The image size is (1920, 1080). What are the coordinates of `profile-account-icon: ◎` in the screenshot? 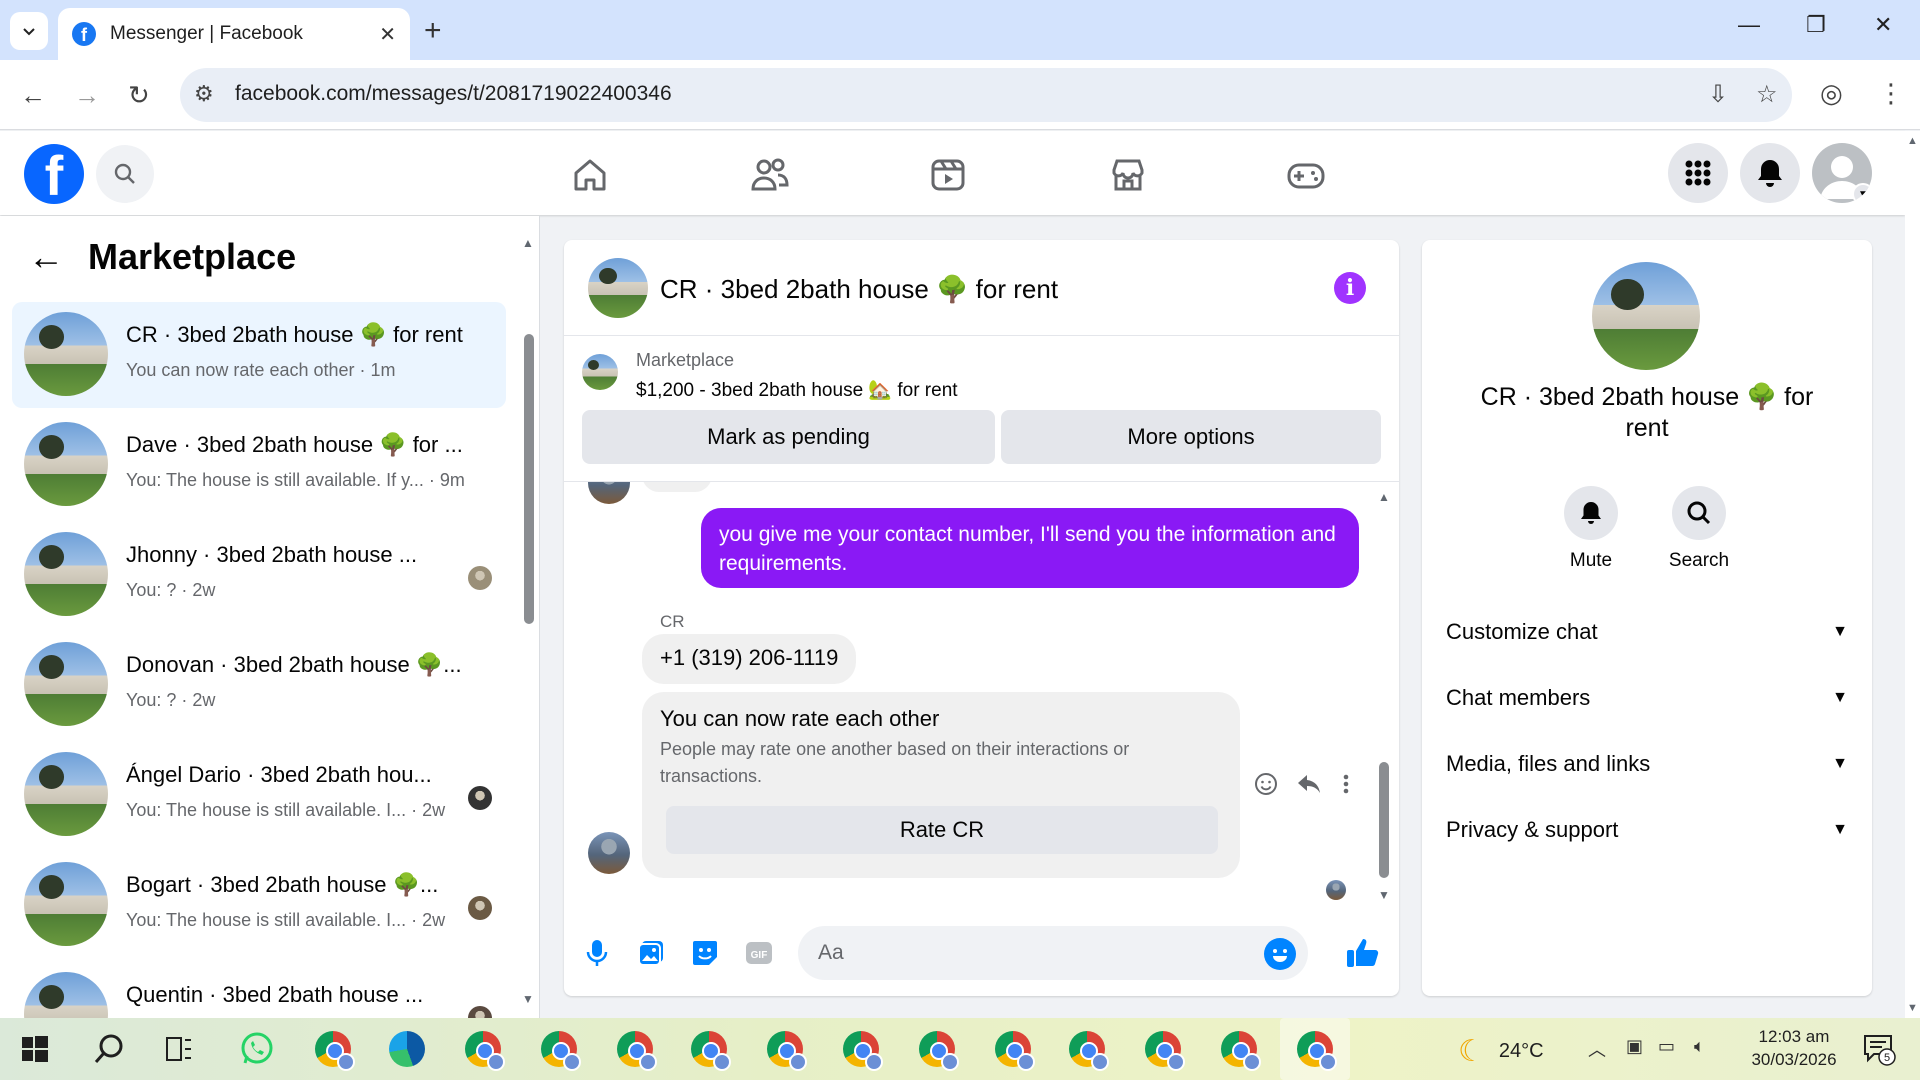 It's located at (1831, 93).